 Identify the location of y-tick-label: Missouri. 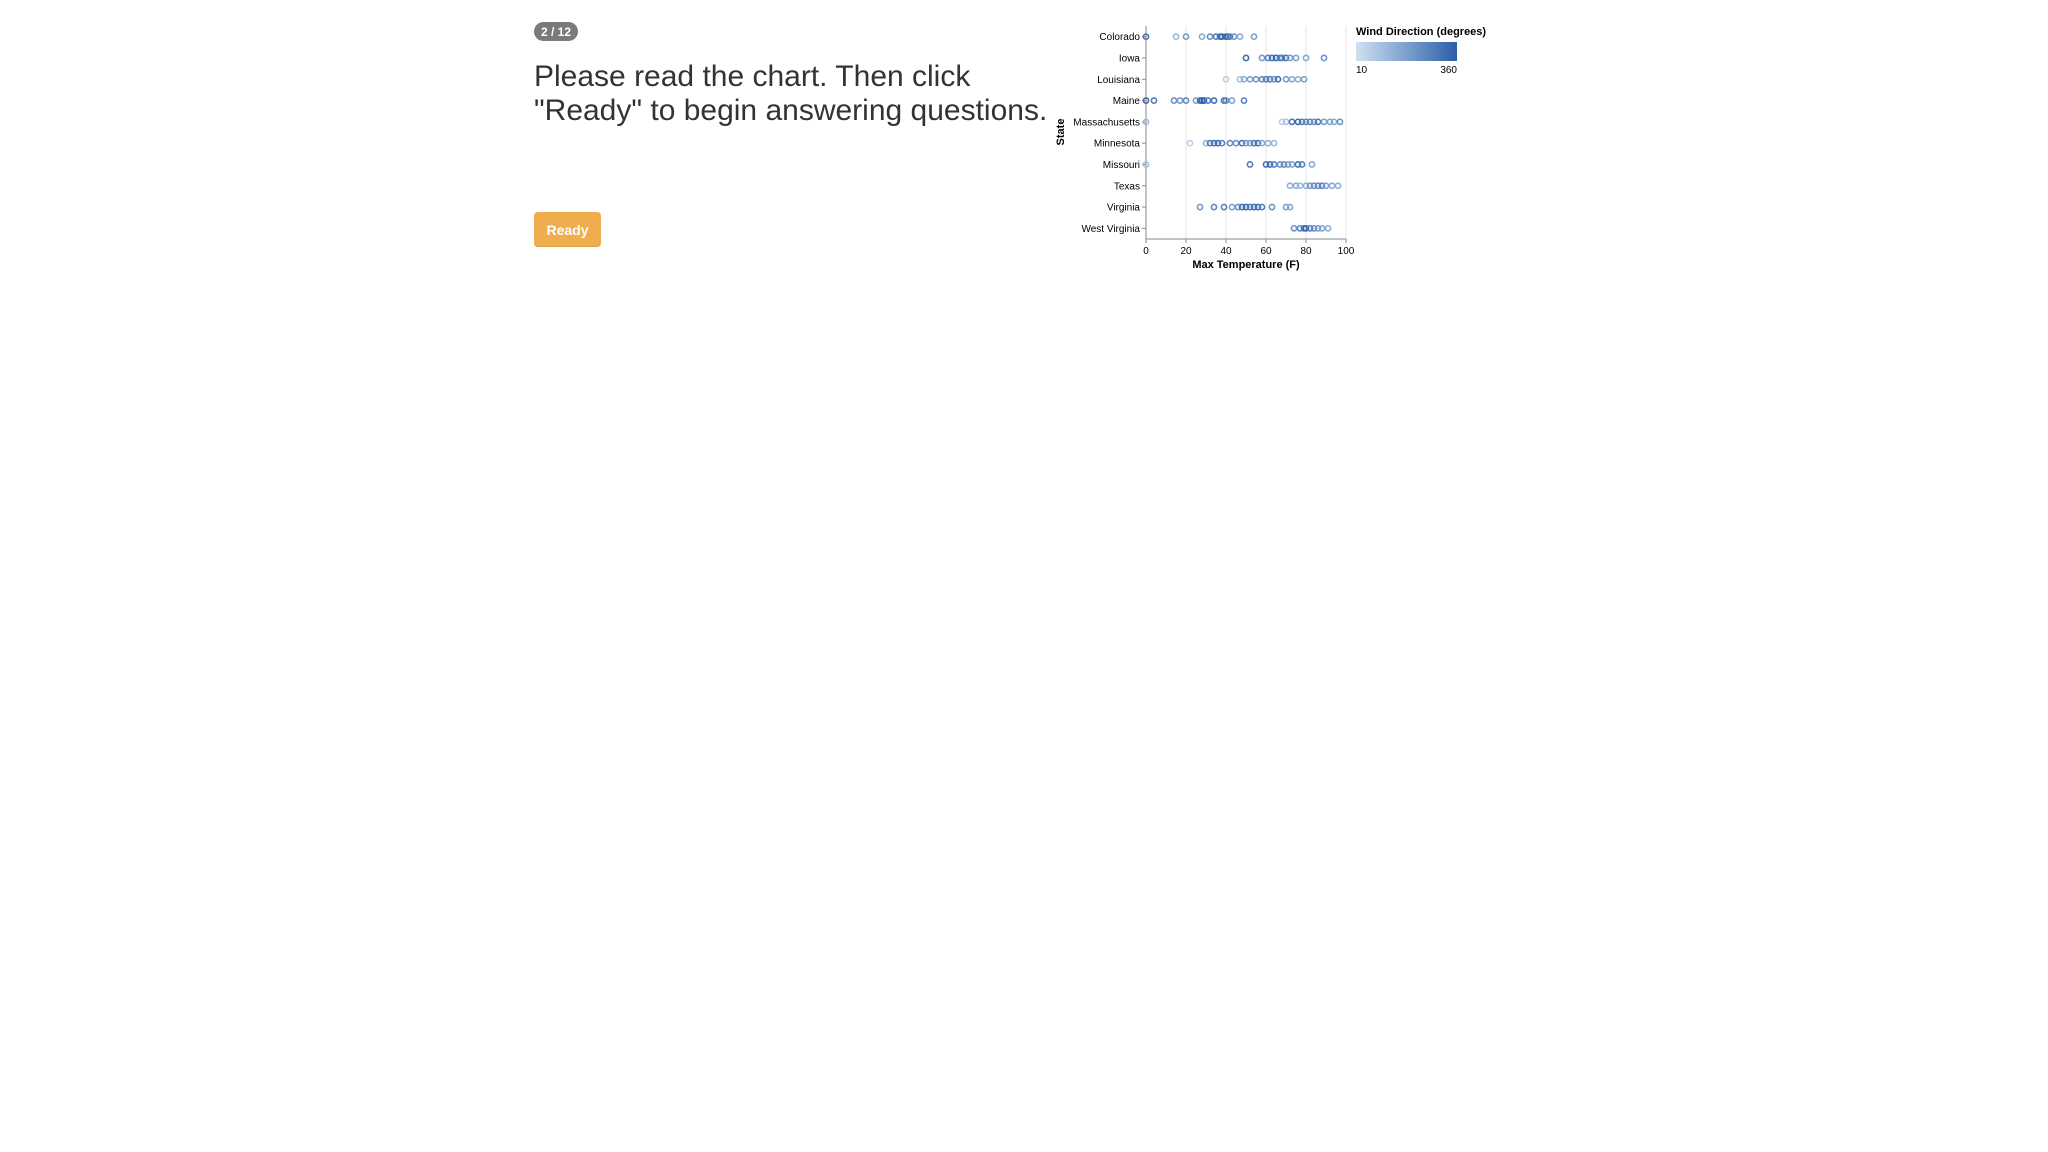
(1121, 165).